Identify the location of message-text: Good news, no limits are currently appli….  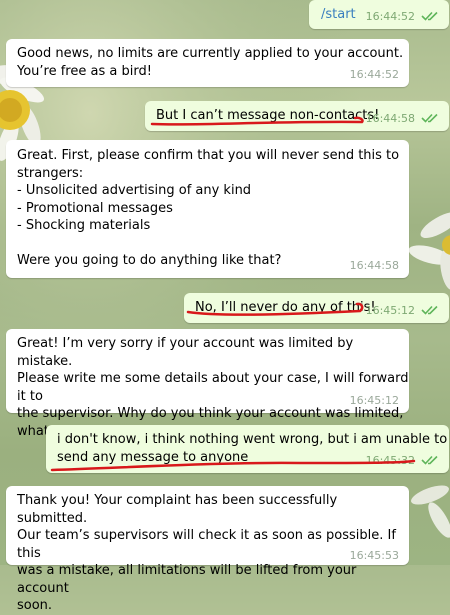
(210, 62).